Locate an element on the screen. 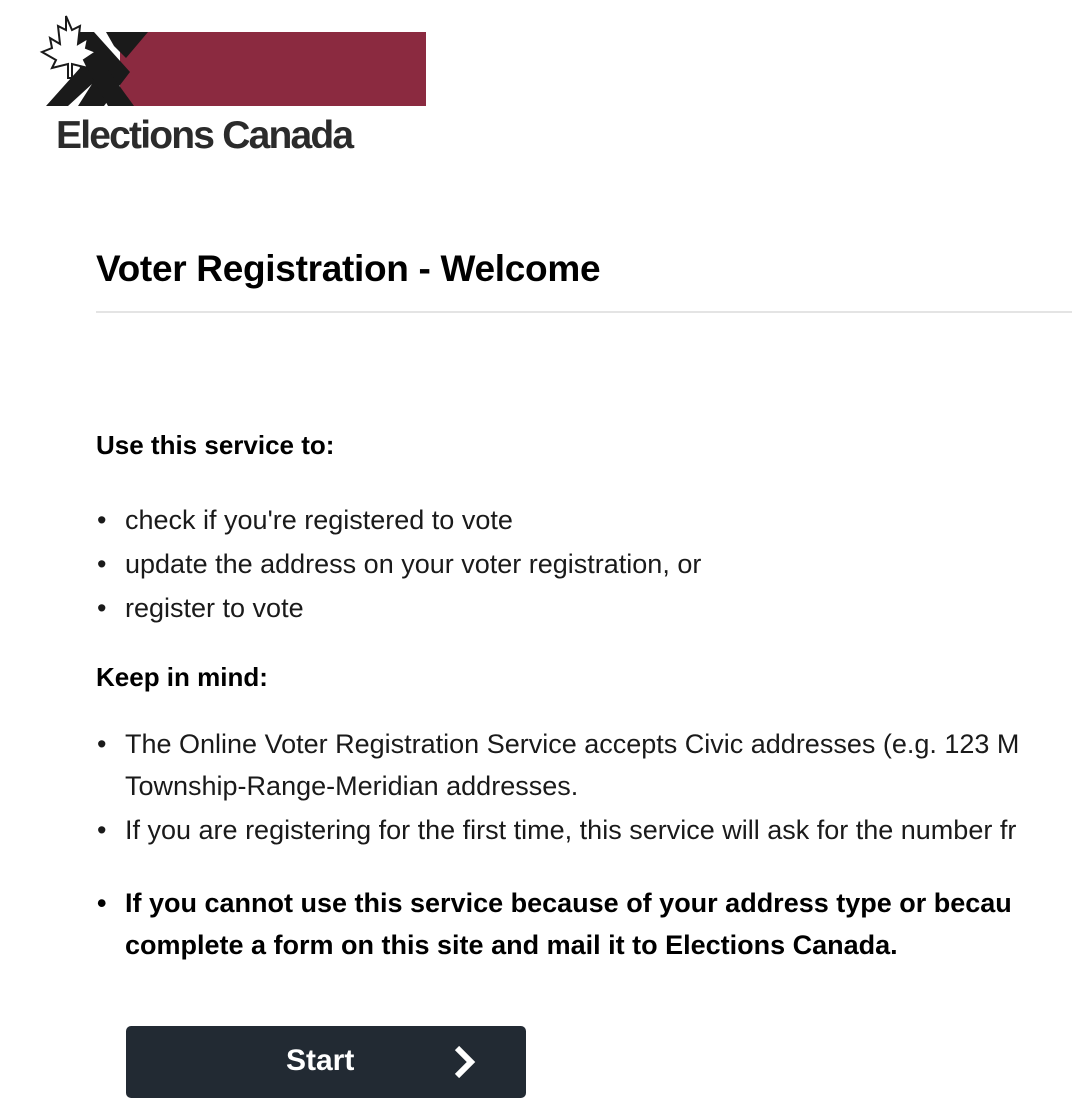 The image size is (1072, 1112). list-item-text: check if you're registered to vote is located at coordinates (319, 520).